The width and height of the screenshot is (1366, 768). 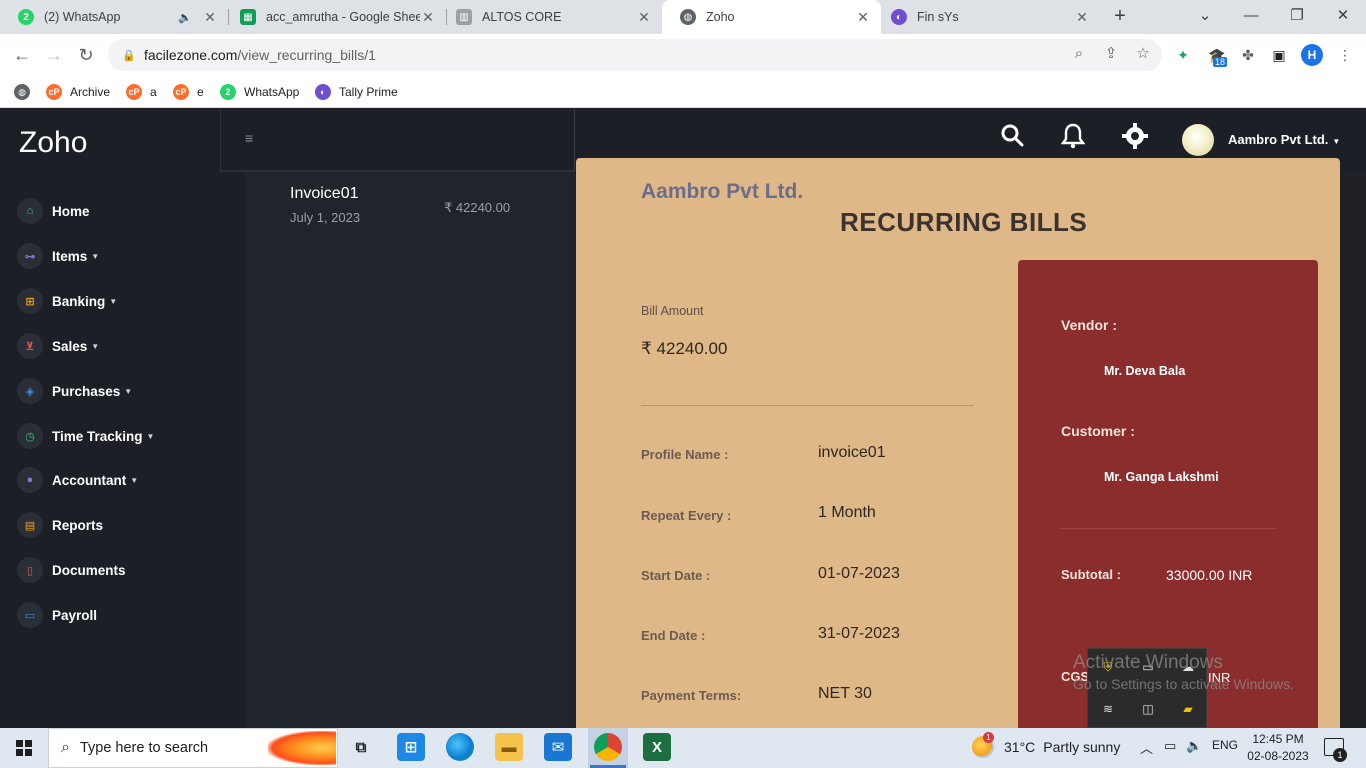 What do you see at coordinates (1251, 17) in the screenshot?
I see `minimize-button: —` at bounding box center [1251, 17].